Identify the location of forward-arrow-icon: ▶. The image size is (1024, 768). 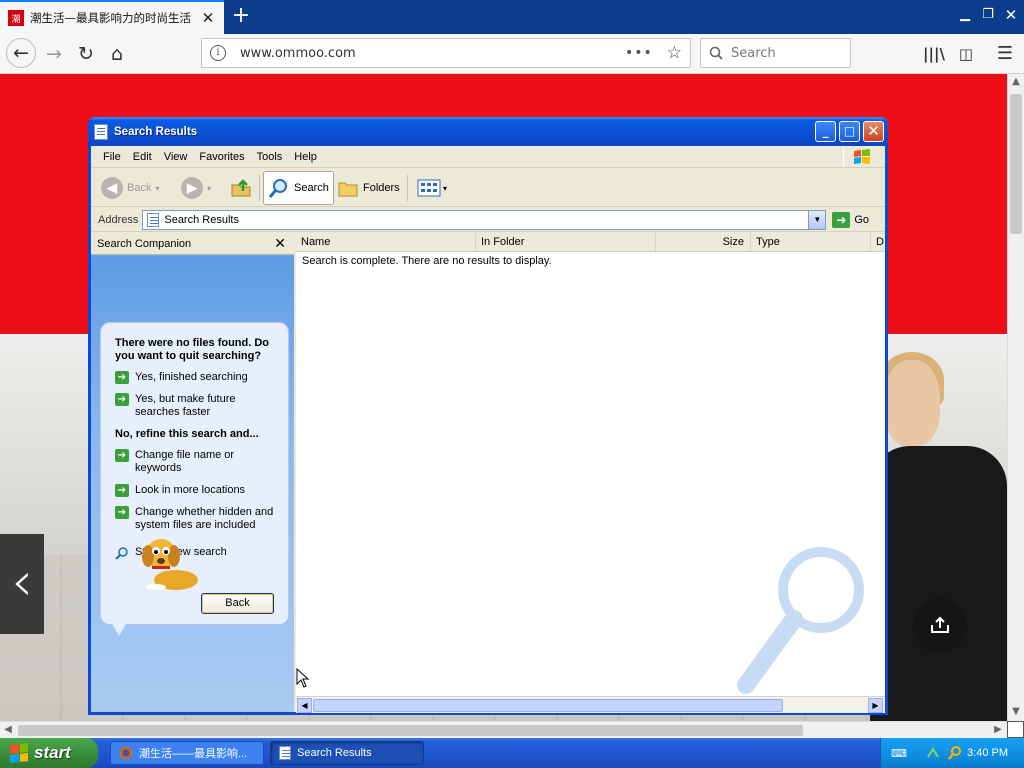
(192, 188).